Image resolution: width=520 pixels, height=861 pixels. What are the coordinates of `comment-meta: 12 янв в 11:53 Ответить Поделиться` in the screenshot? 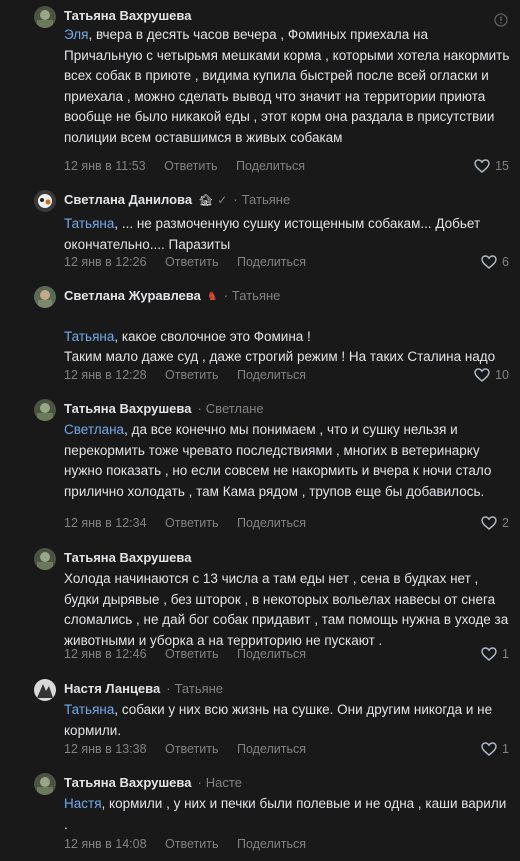 It's located at (192, 166).